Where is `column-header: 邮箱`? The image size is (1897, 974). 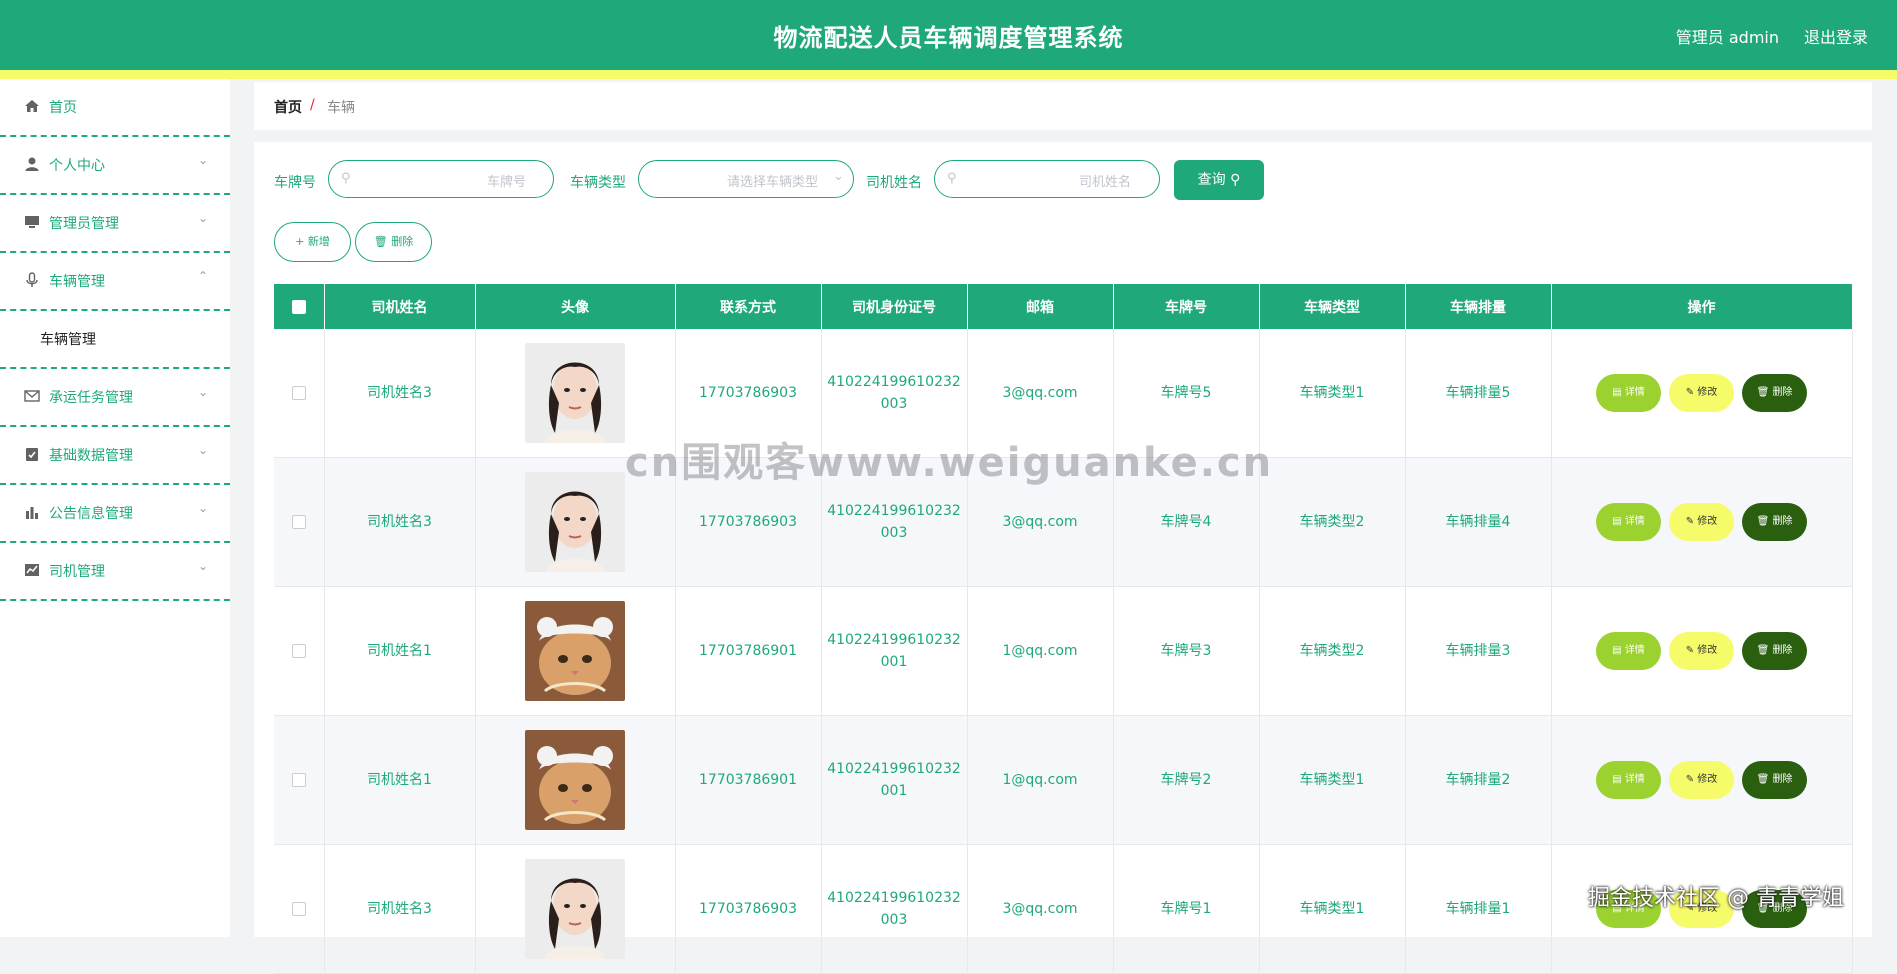 column-header: 邮箱 is located at coordinates (1040, 306).